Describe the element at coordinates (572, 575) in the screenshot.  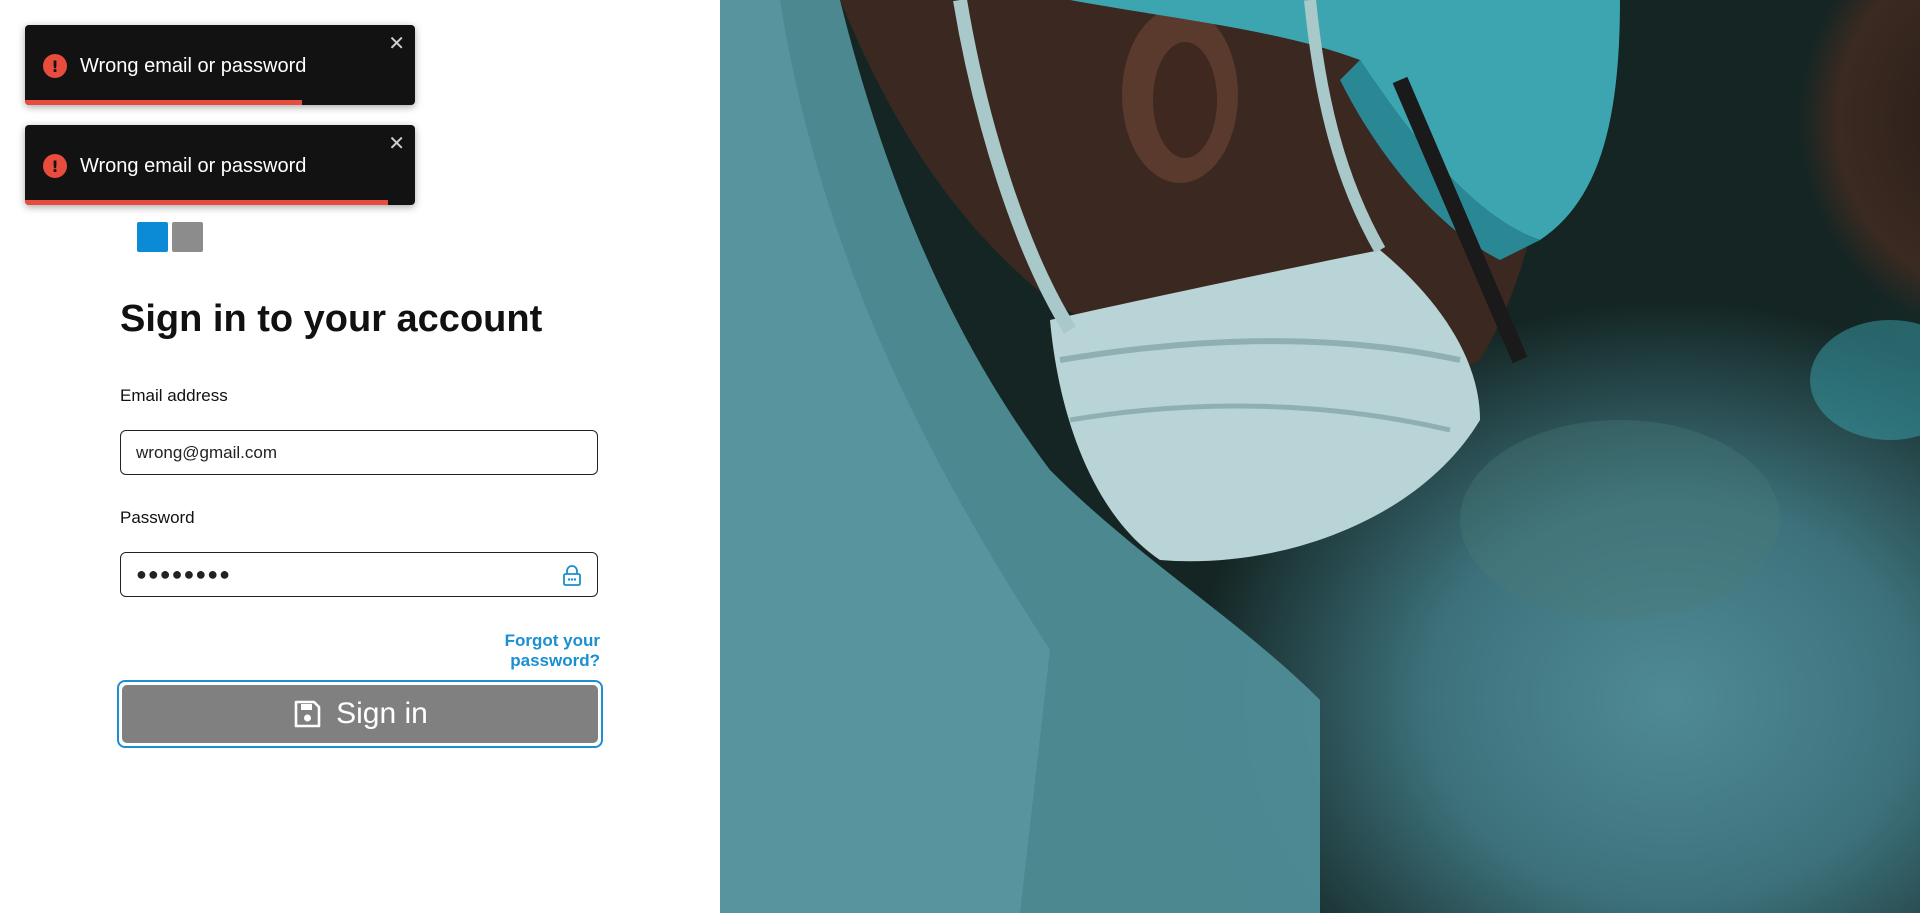
I see `lock-icon` at that location.